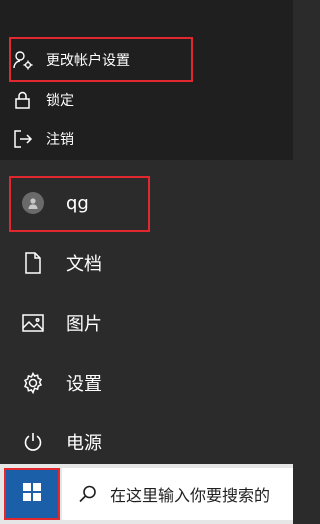 The image size is (320, 524). Describe the element at coordinates (33, 323) in the screenshot. I see `pictures-icon` at that location.